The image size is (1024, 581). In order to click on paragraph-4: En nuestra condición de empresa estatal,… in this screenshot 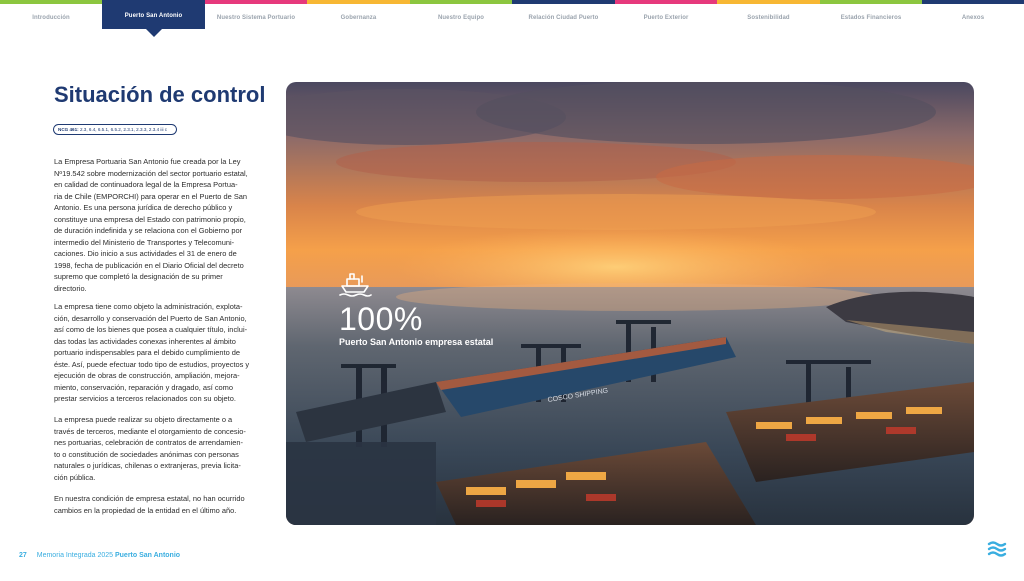, I will do `click(173, 504)`.